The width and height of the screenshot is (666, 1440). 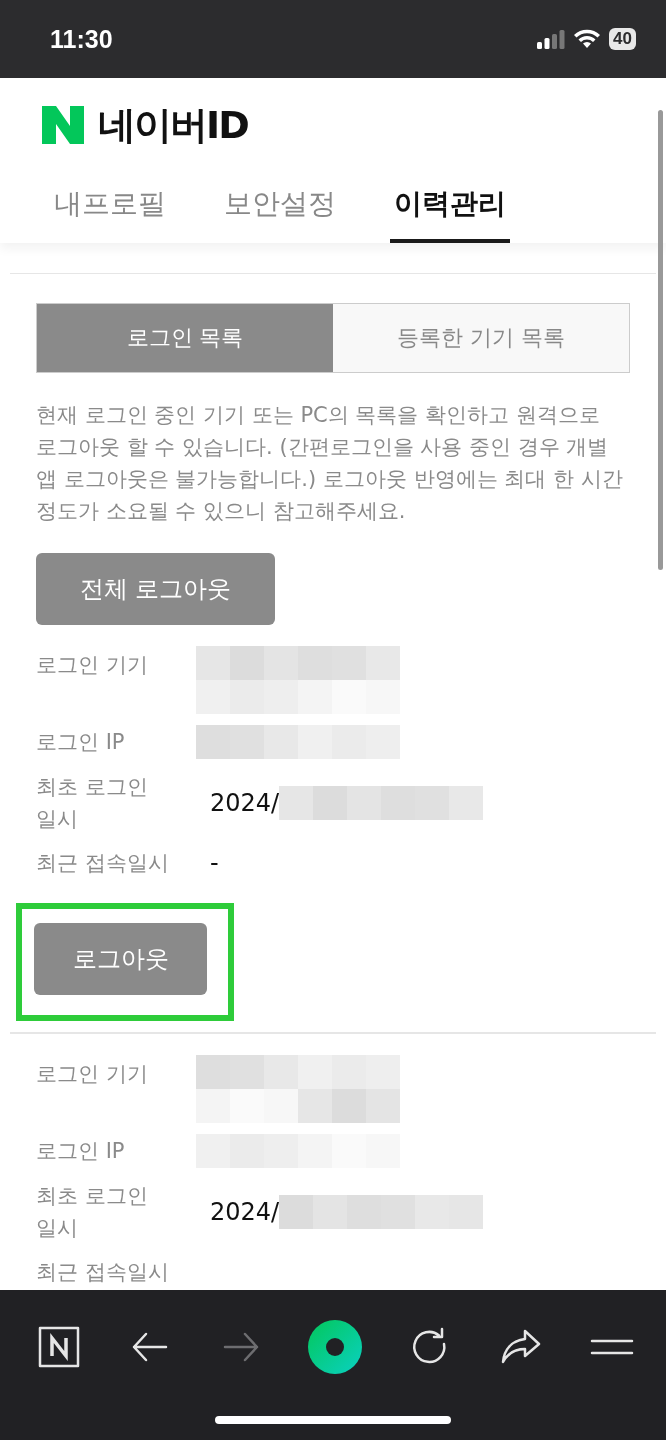 What do you see at coordinates (335, 1347) in the screenshot?
I see `ring-icon` at bounding box center [335, 1347].